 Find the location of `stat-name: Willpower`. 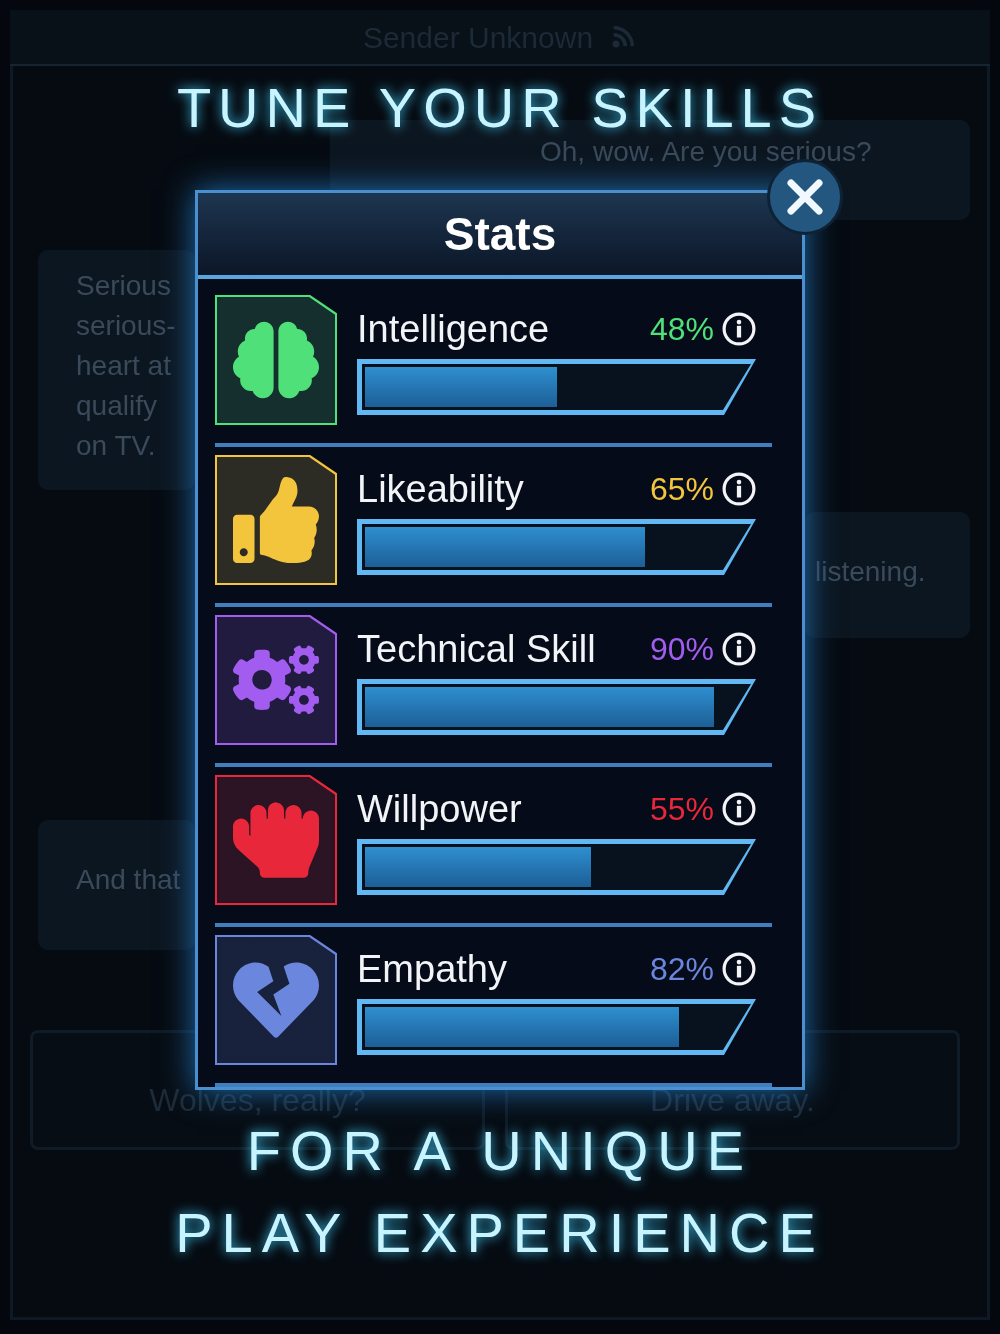

stat-name: Willpower is located at coordinates (440, 809).